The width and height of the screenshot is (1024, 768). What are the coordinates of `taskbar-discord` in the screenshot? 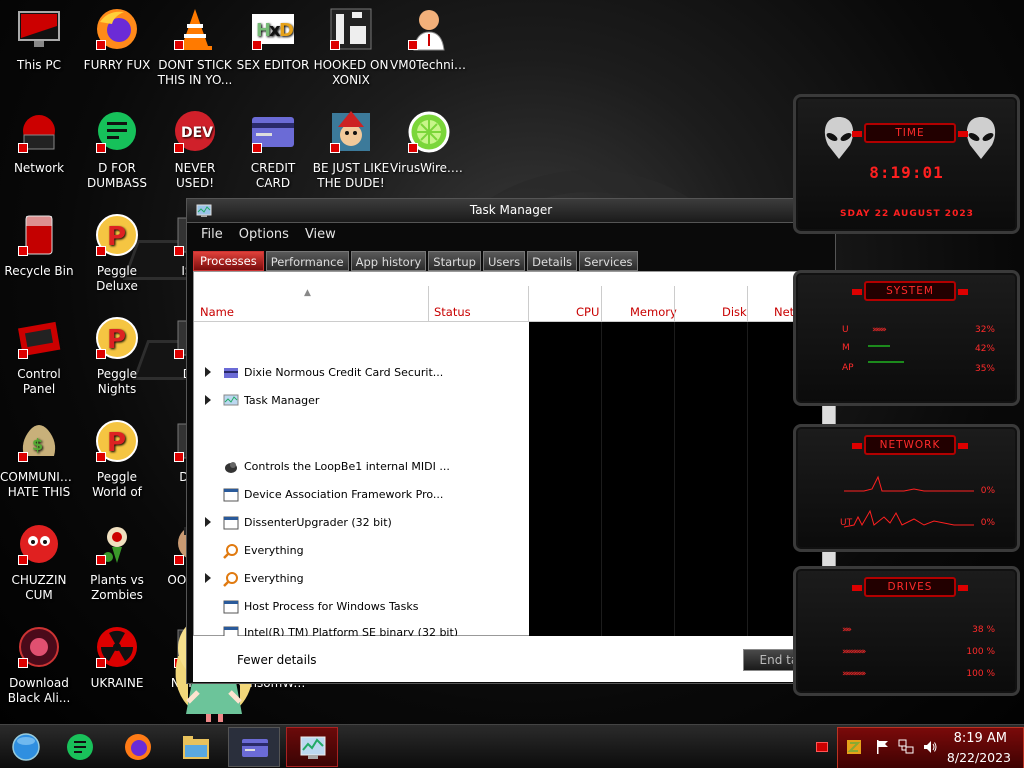 It's located at (80, 747).